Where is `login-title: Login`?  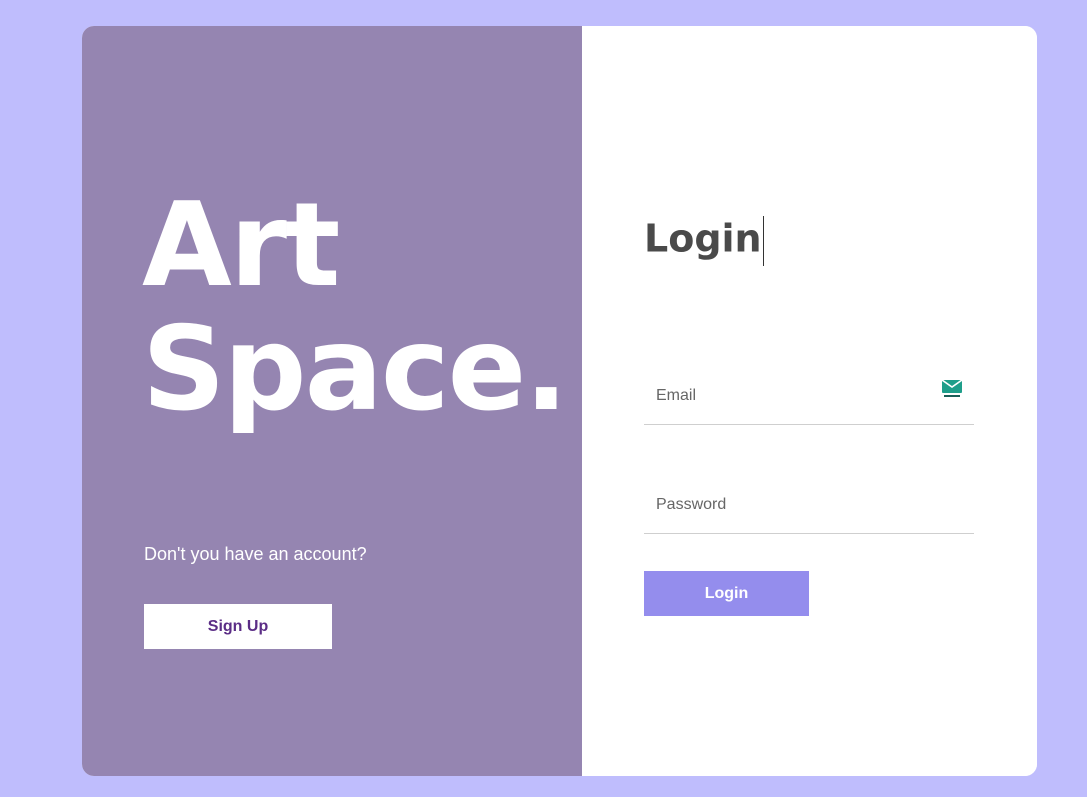 login-title: Login is located at coordinates (704, 241).